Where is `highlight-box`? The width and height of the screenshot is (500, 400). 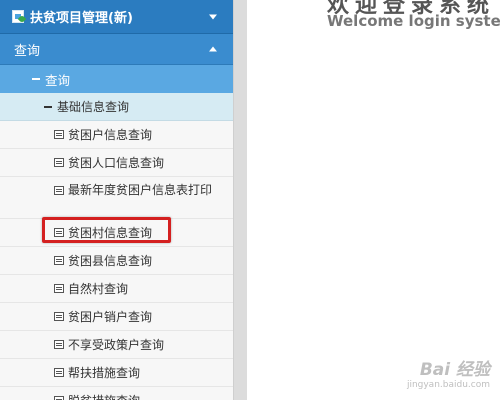 highlight-box is located at coordinates (106, 230).